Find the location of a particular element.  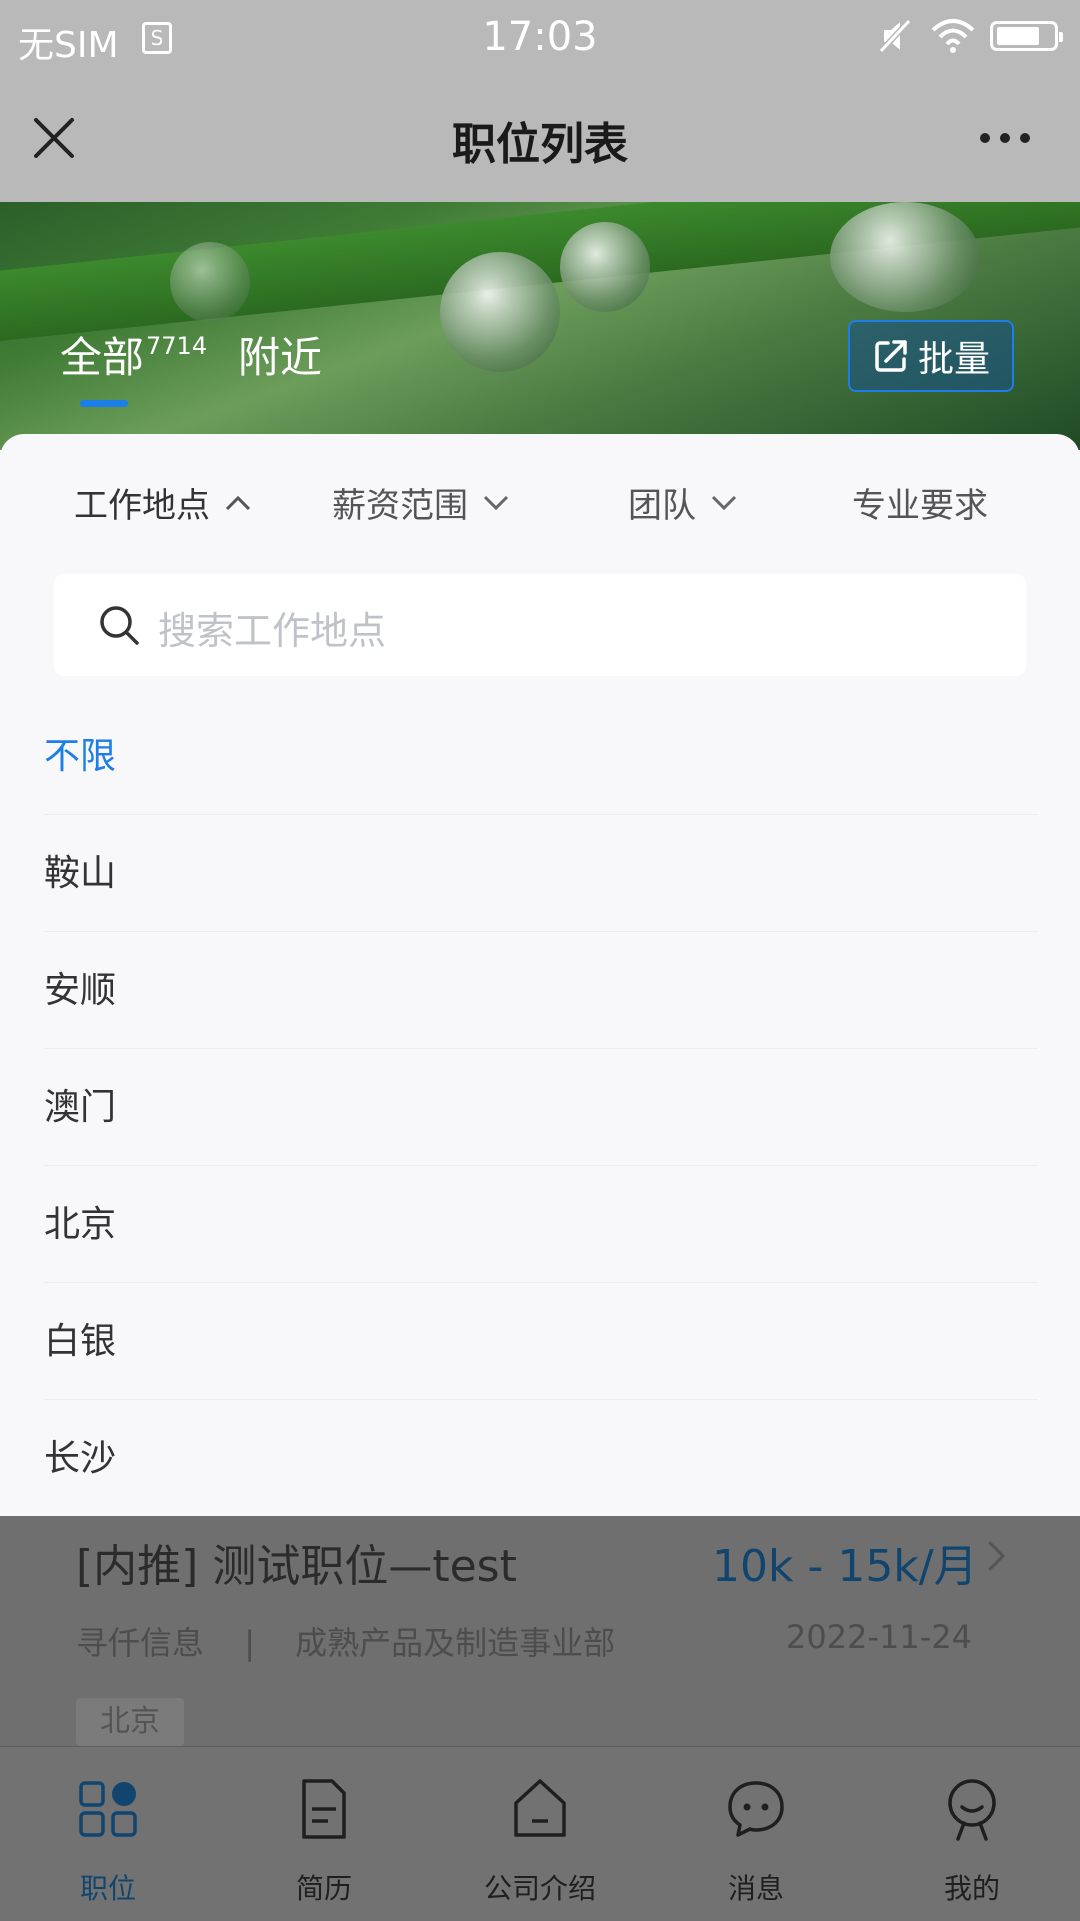

tab-messages-label: 消息 is located at coordinates (755, 1888).